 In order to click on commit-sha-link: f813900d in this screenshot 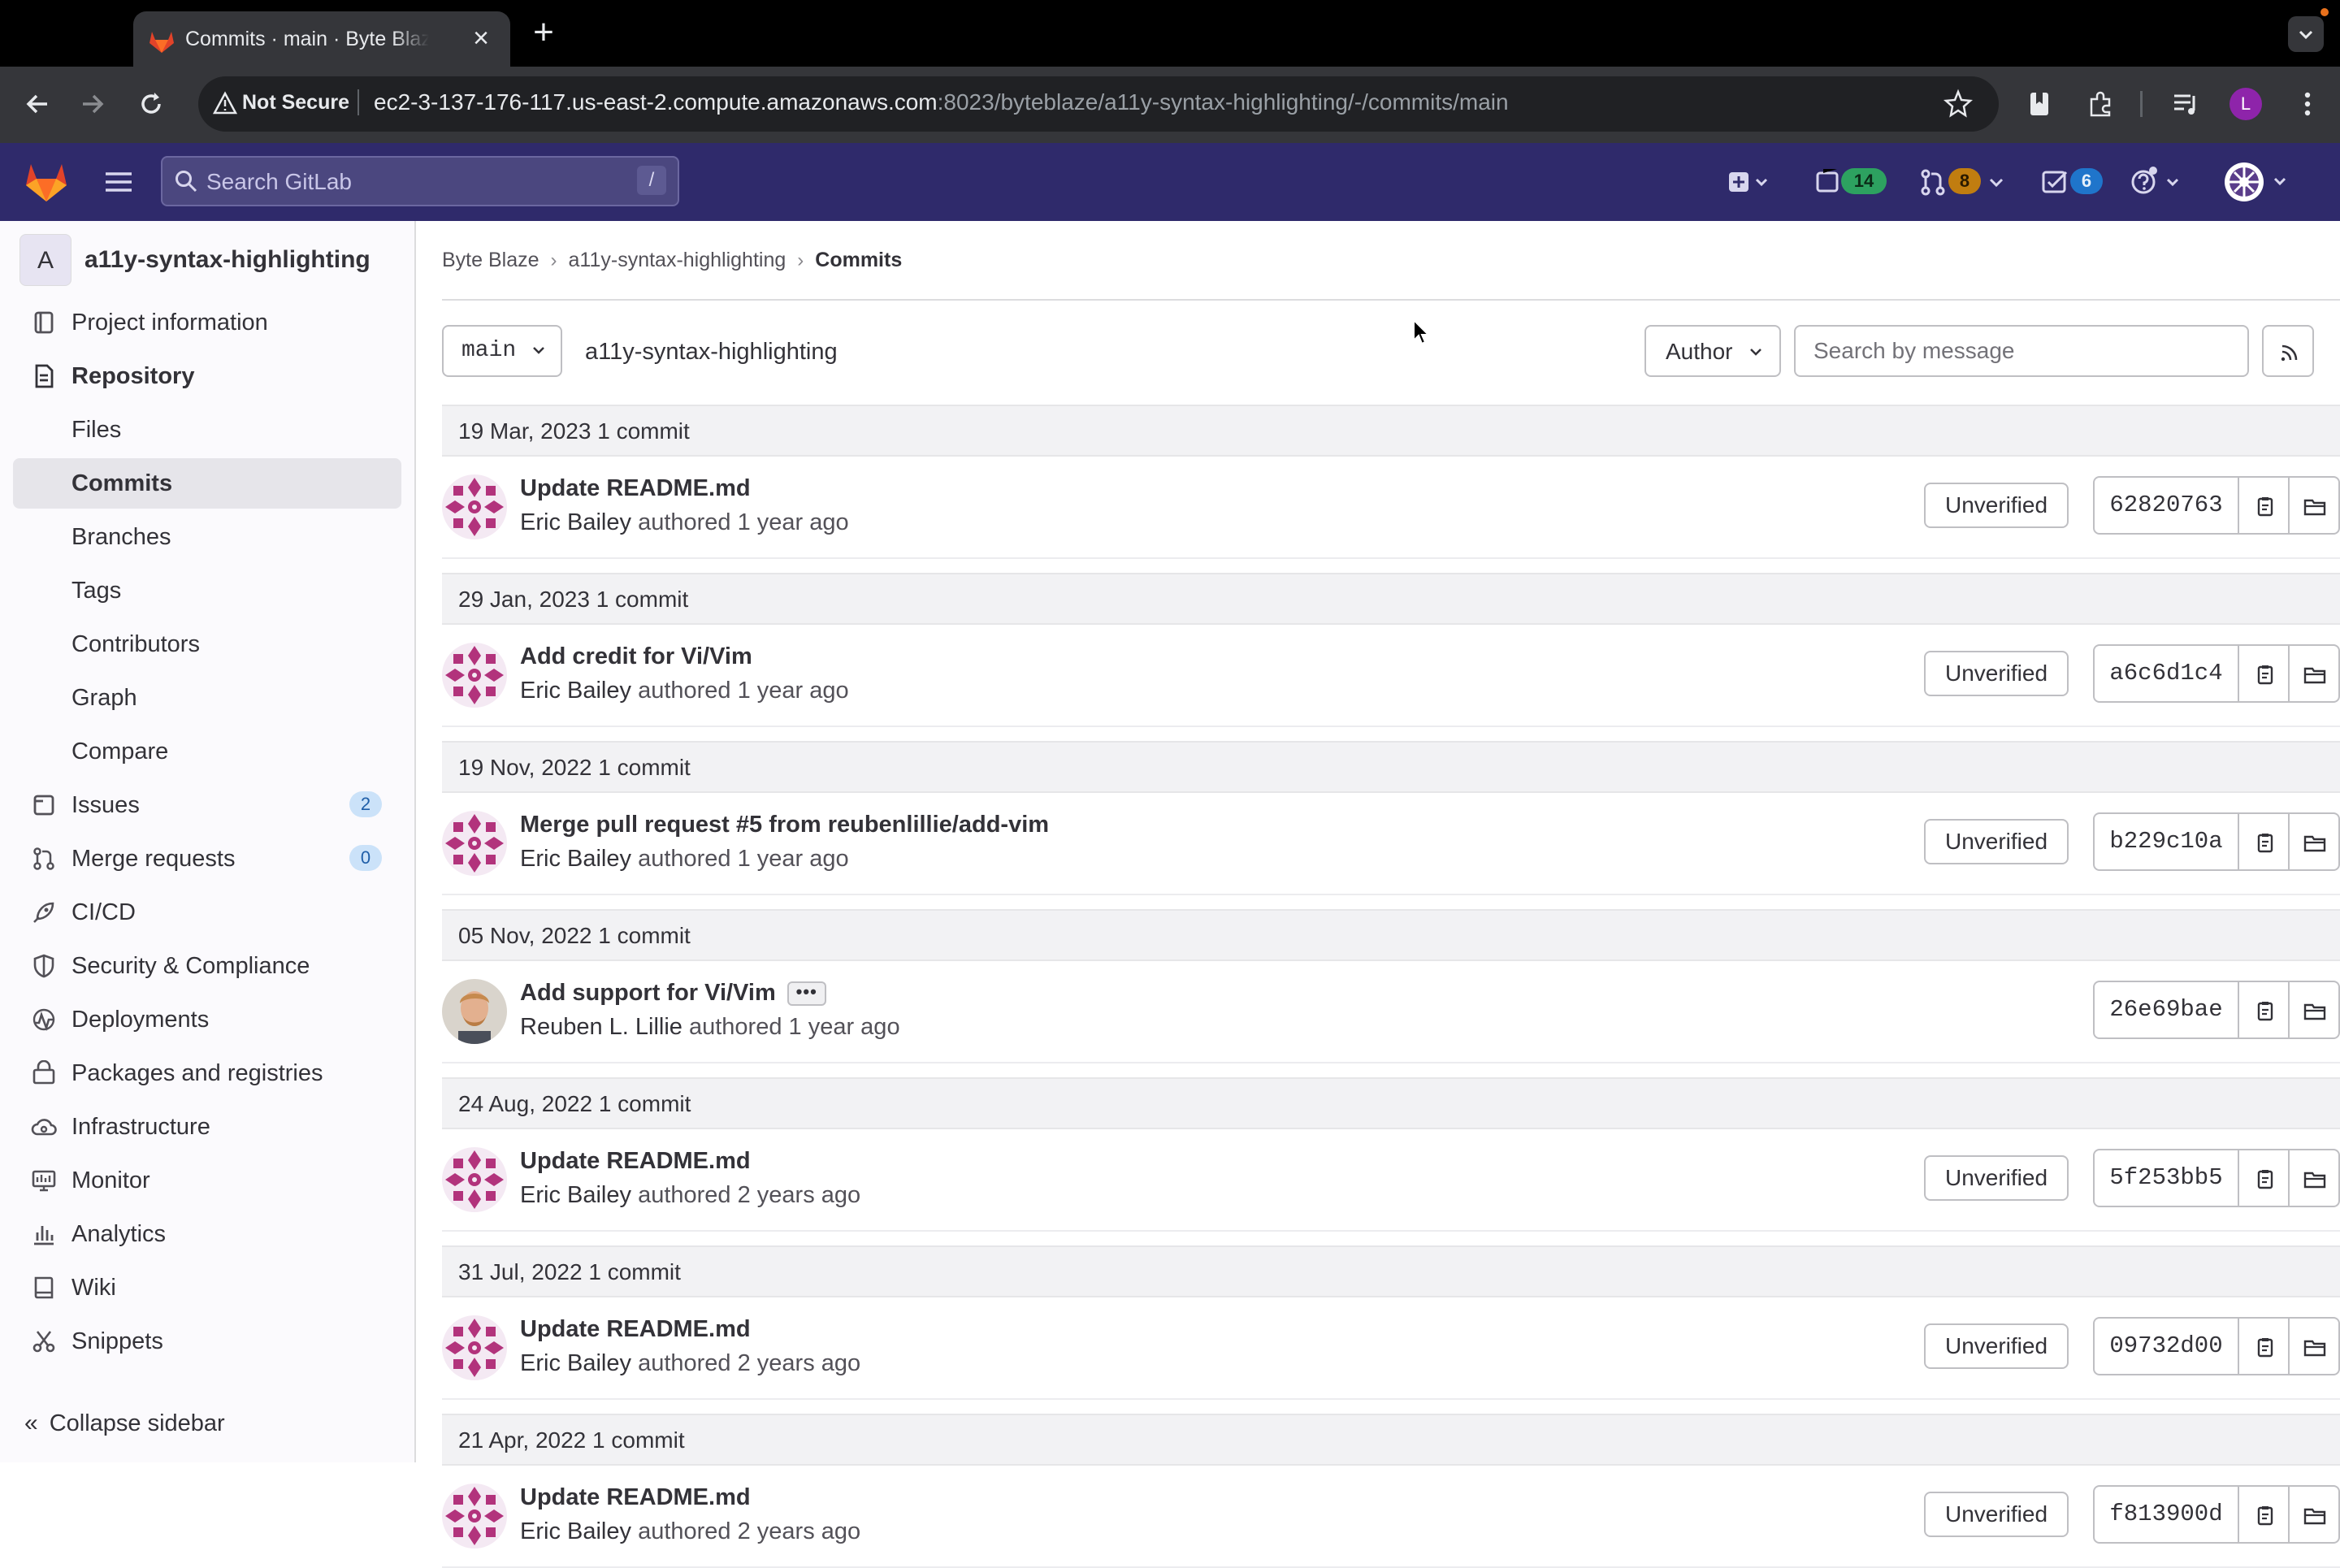, I will do `click(2167, 1514)`.